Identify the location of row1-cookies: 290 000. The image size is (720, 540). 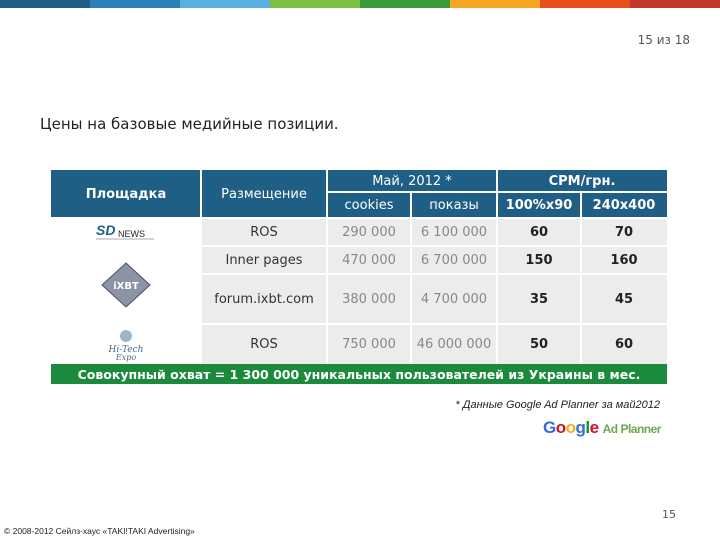
(369, 232).